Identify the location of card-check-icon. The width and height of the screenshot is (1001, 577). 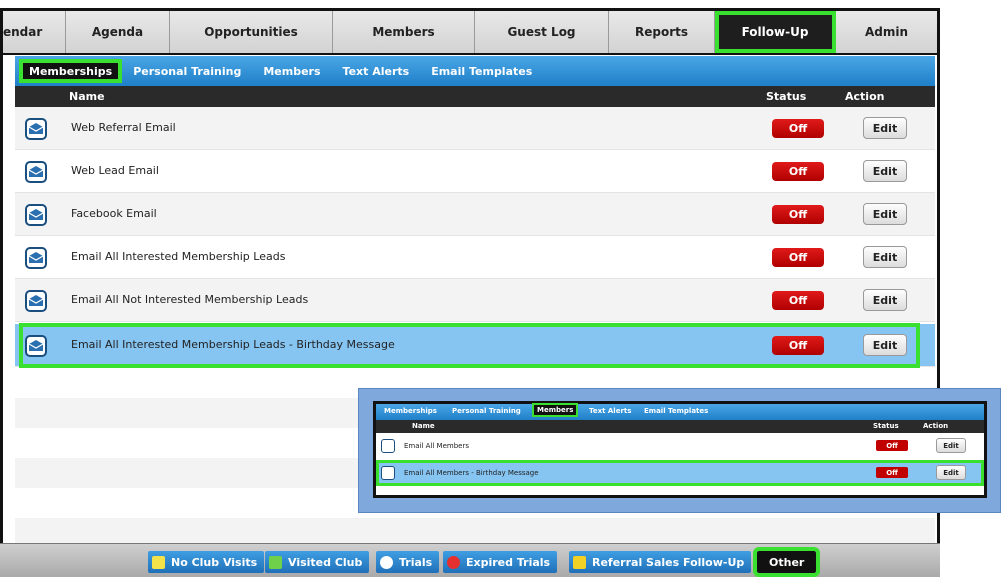
(275, 562).